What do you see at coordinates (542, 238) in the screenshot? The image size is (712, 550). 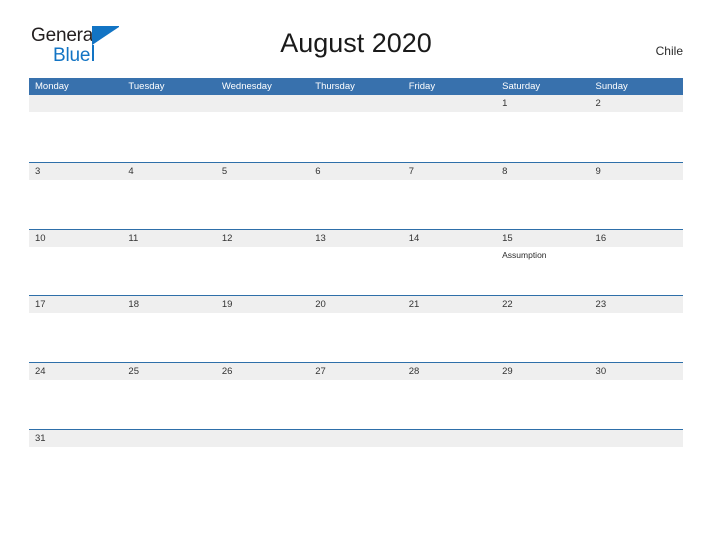 I see `day-number: 15` at bounding box center [542, 238].